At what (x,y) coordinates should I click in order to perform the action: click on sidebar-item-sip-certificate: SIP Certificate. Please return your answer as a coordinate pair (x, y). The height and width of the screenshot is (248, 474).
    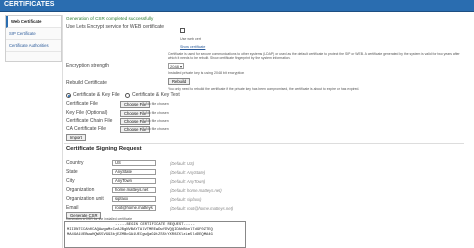
    Looking at the image, I should click on (33, 34).